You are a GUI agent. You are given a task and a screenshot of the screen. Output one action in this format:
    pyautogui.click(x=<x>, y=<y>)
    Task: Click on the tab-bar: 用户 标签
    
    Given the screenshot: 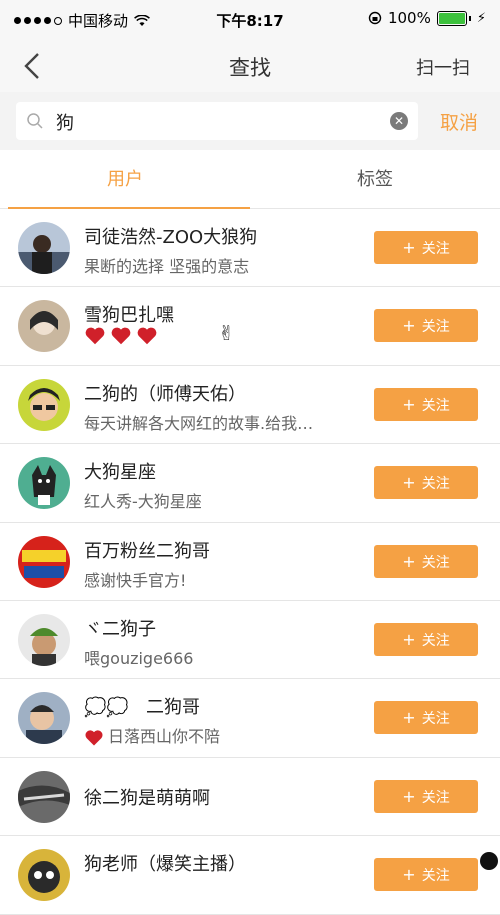 What is the action you would take?
    pyautogui.click(x=250, y=179)
    